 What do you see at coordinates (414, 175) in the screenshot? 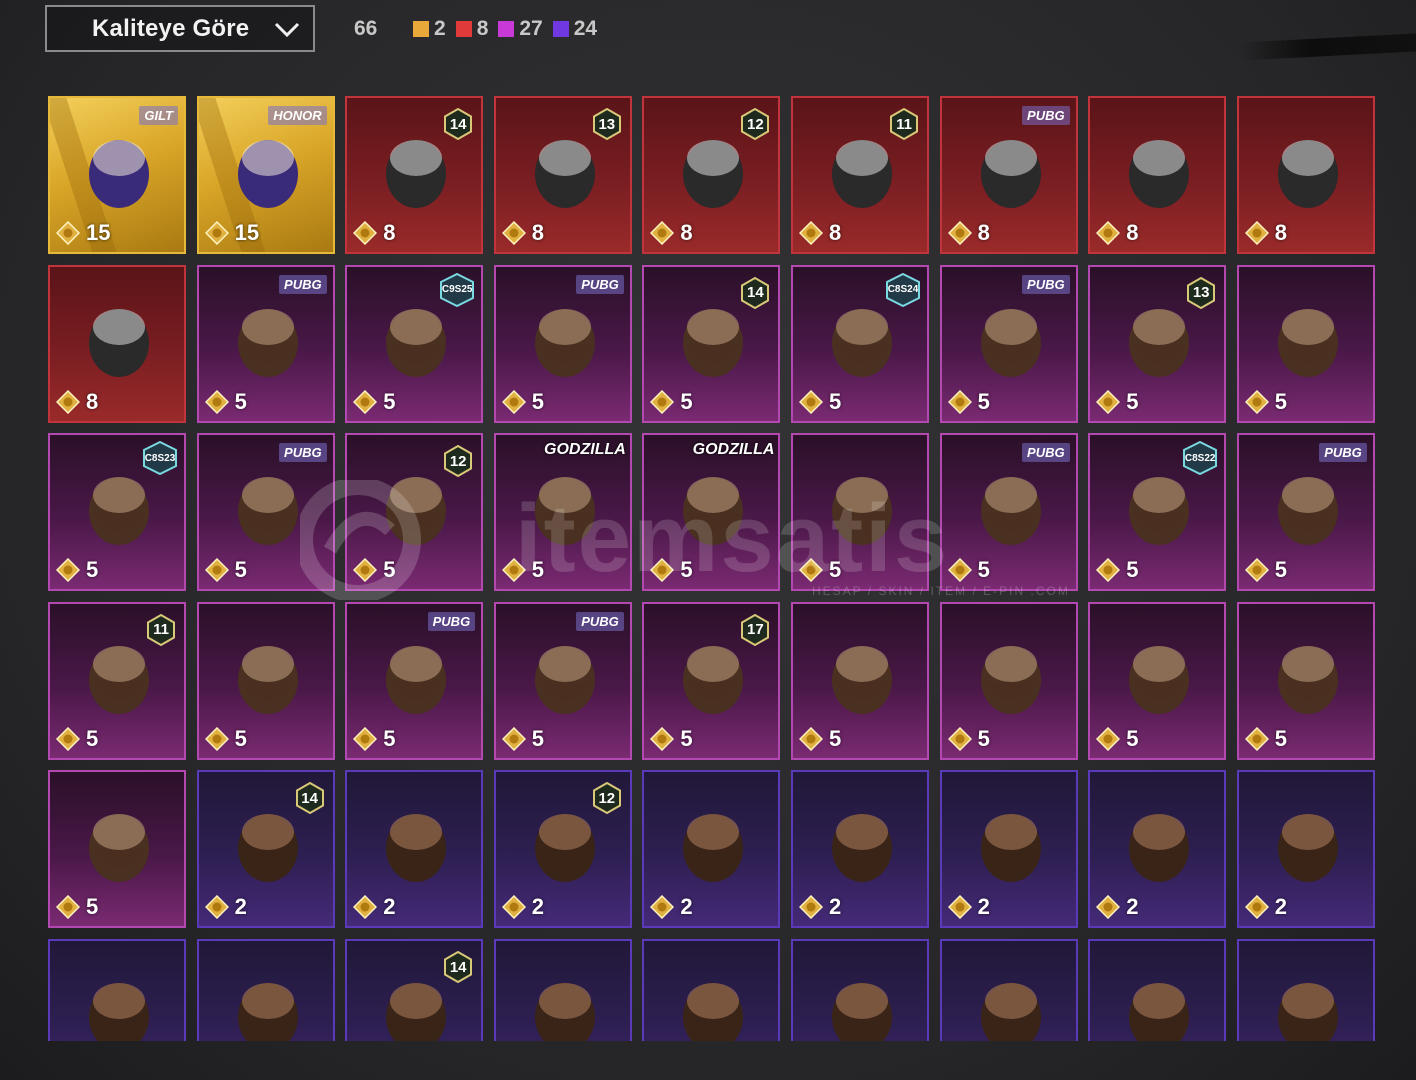
I see `item-tile: 14 8` at bounding box center [414, 175].